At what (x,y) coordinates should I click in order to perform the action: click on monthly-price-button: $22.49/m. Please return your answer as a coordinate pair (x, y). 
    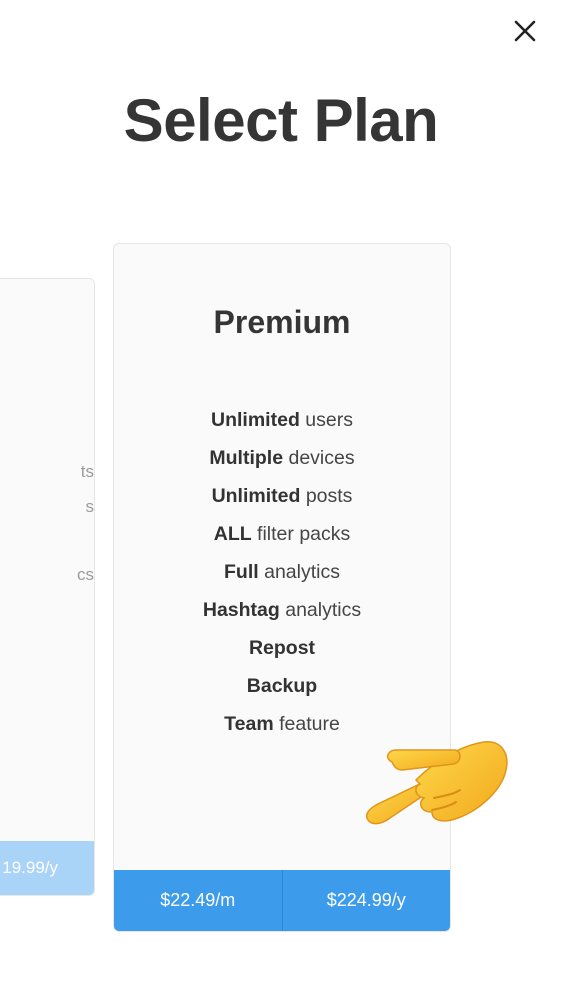
    Looking at the image, I should click on (198, 900).